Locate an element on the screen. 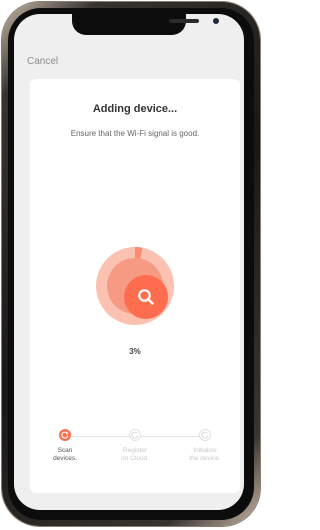  progress-ring is located at coordinates (135, 286).